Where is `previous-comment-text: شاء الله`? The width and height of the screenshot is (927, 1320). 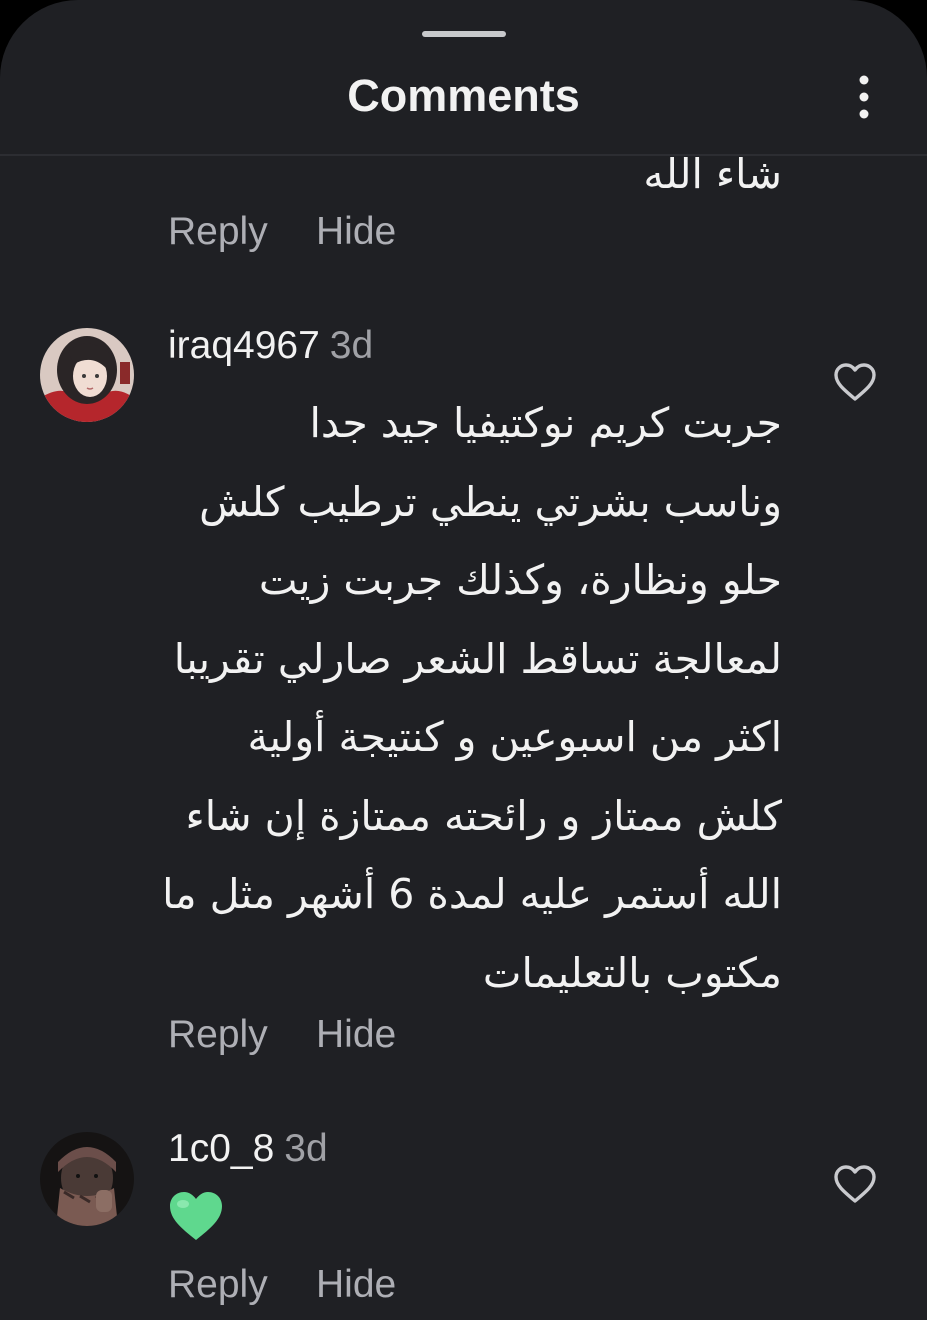
previous-comment-text: شاء الله is located at coordinates (712, 177).